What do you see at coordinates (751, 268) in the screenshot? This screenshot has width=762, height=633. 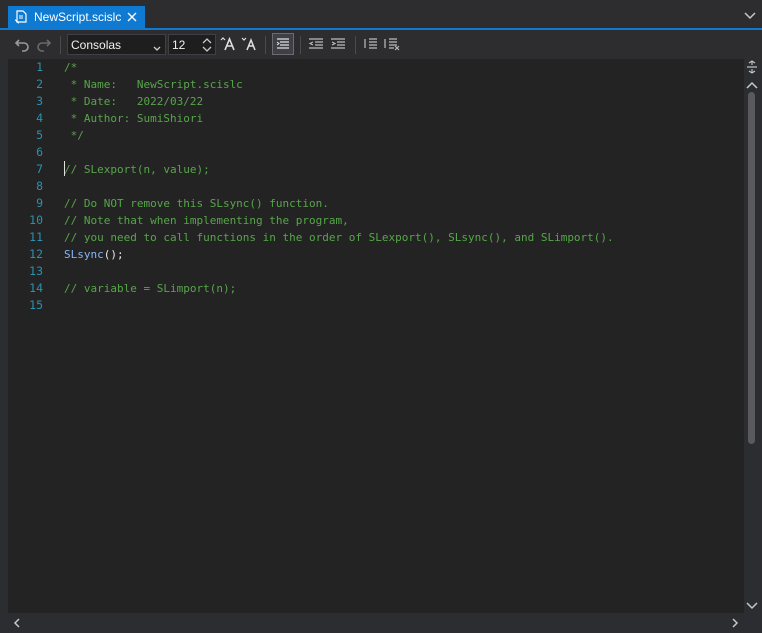 I see `scrollbar-thumb` at bounding box center [751, 268].